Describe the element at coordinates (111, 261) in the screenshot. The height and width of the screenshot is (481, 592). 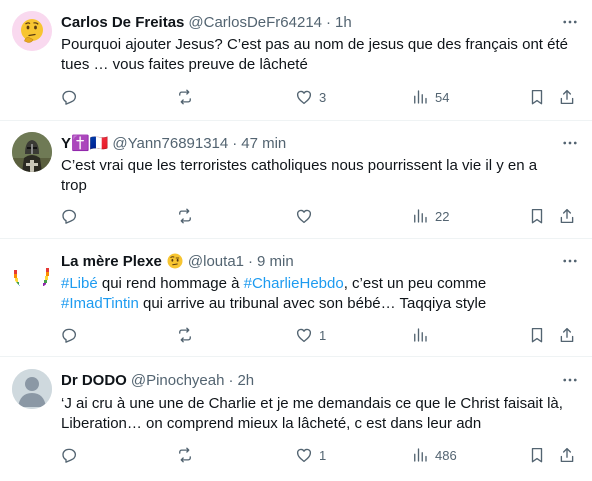
I see `display-name: La mère Plexe` at that location.